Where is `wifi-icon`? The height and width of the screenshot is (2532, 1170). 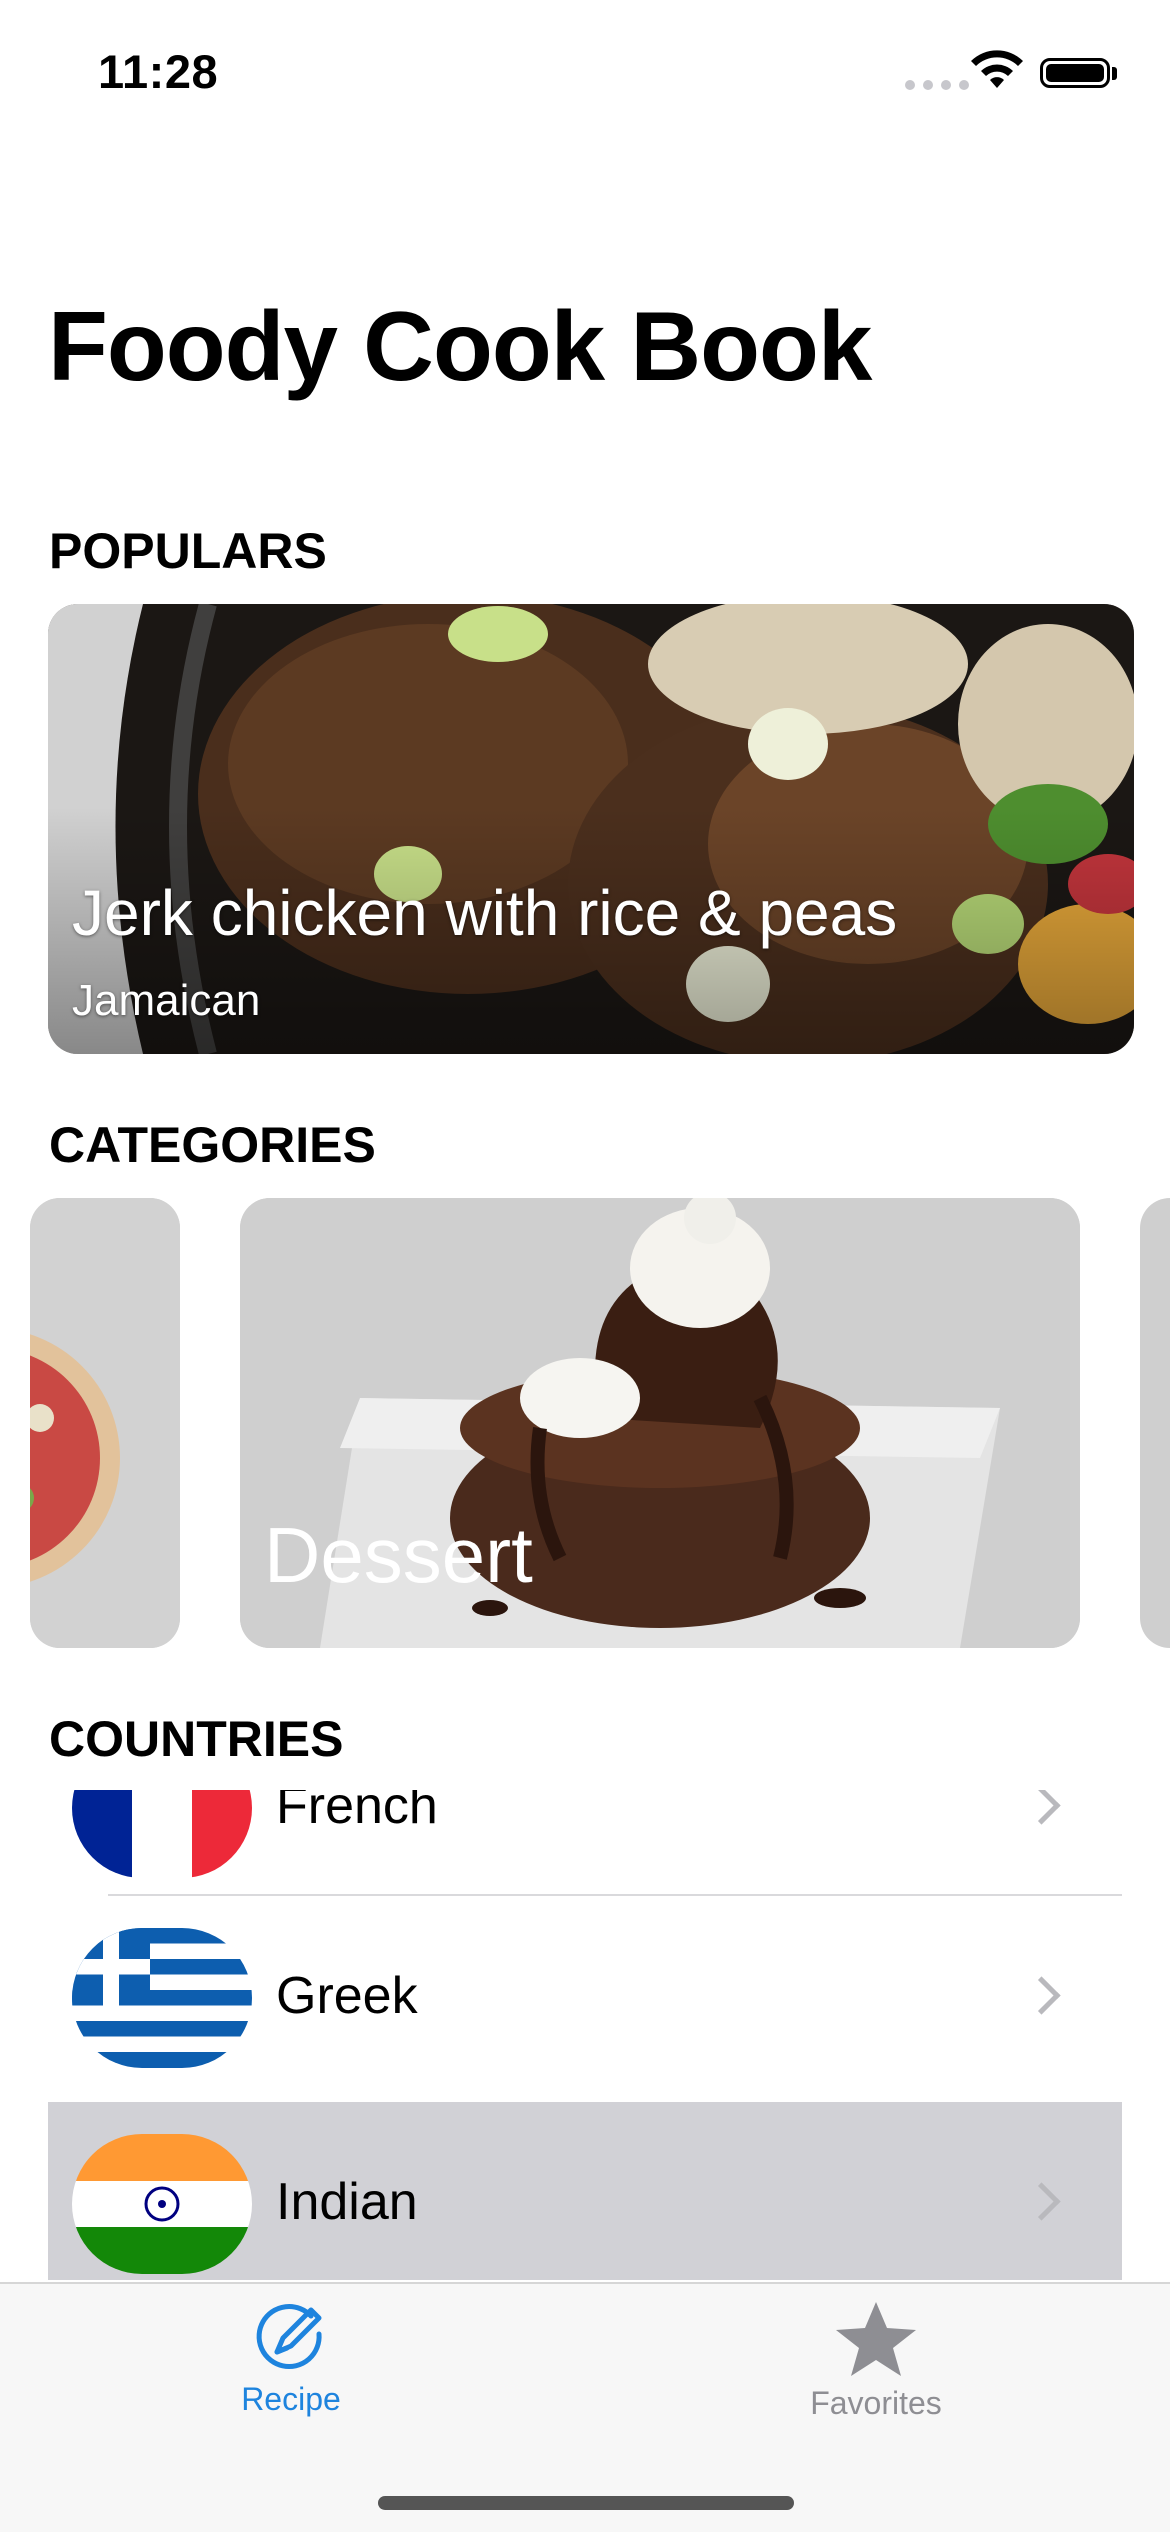 wifi-icon is located at coordinates (997, 69).